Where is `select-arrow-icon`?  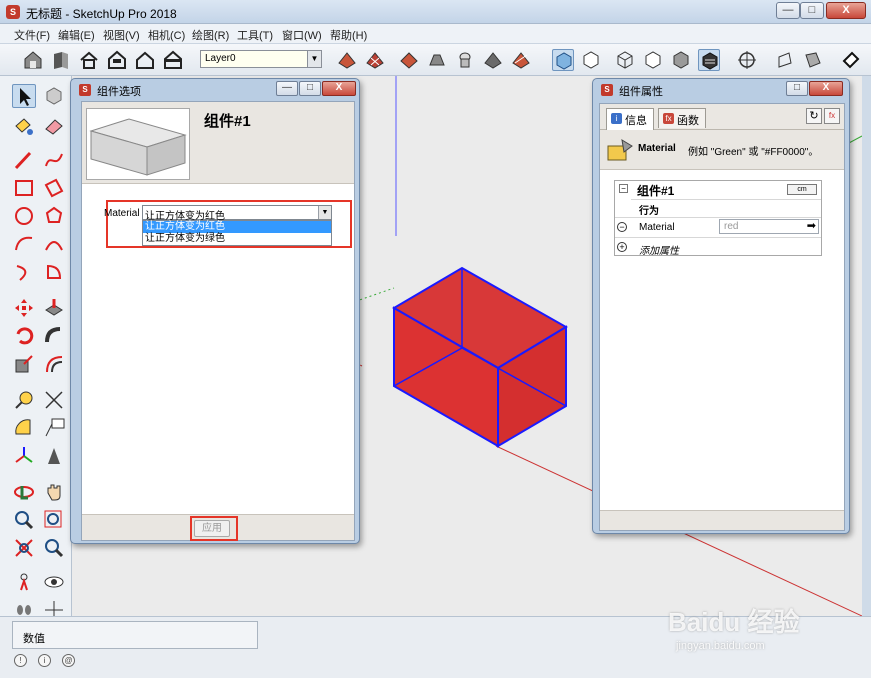
select-arrow-icon is located at coordinates (24, 96).